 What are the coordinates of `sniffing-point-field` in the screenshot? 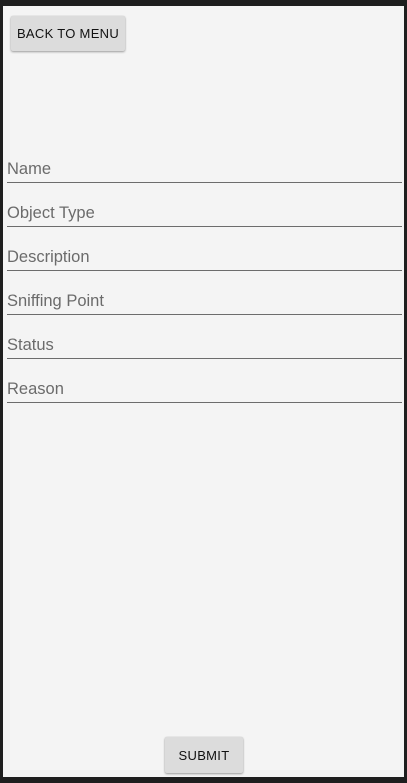 It's located at (204, 300).